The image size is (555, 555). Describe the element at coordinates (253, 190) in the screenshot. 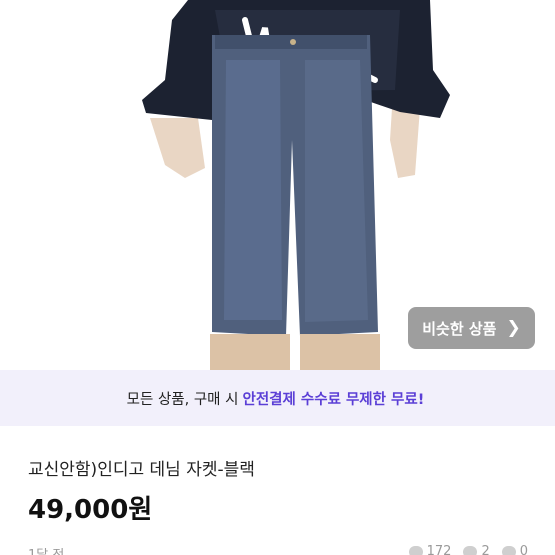

I see `jeans-highlight` at that location.